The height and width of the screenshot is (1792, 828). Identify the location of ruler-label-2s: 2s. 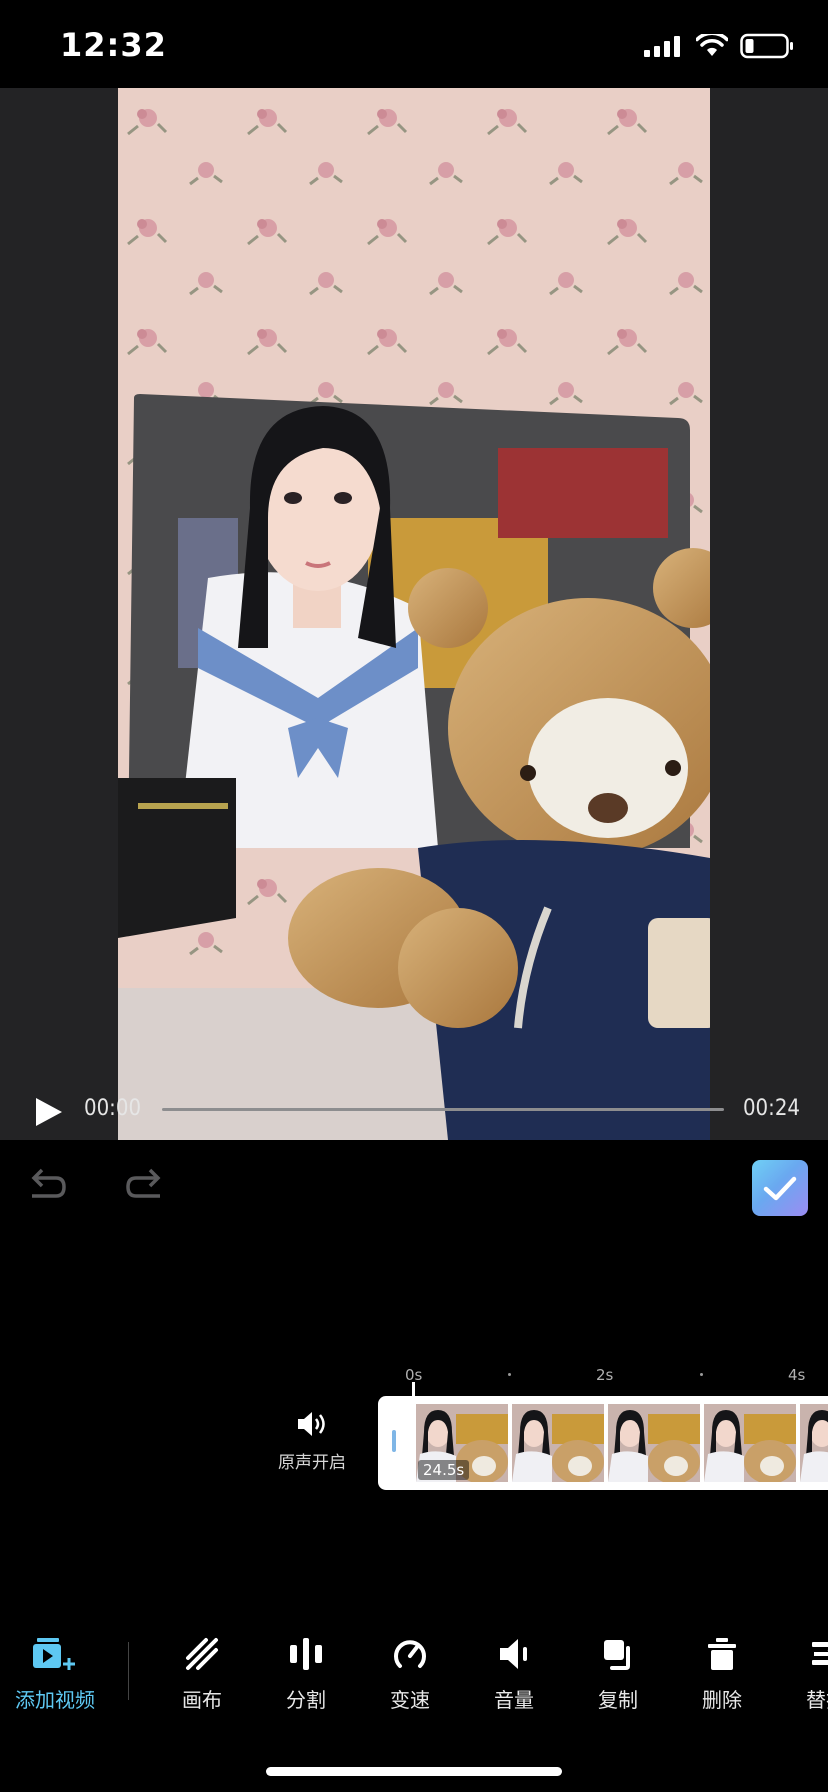
(605, 1375).